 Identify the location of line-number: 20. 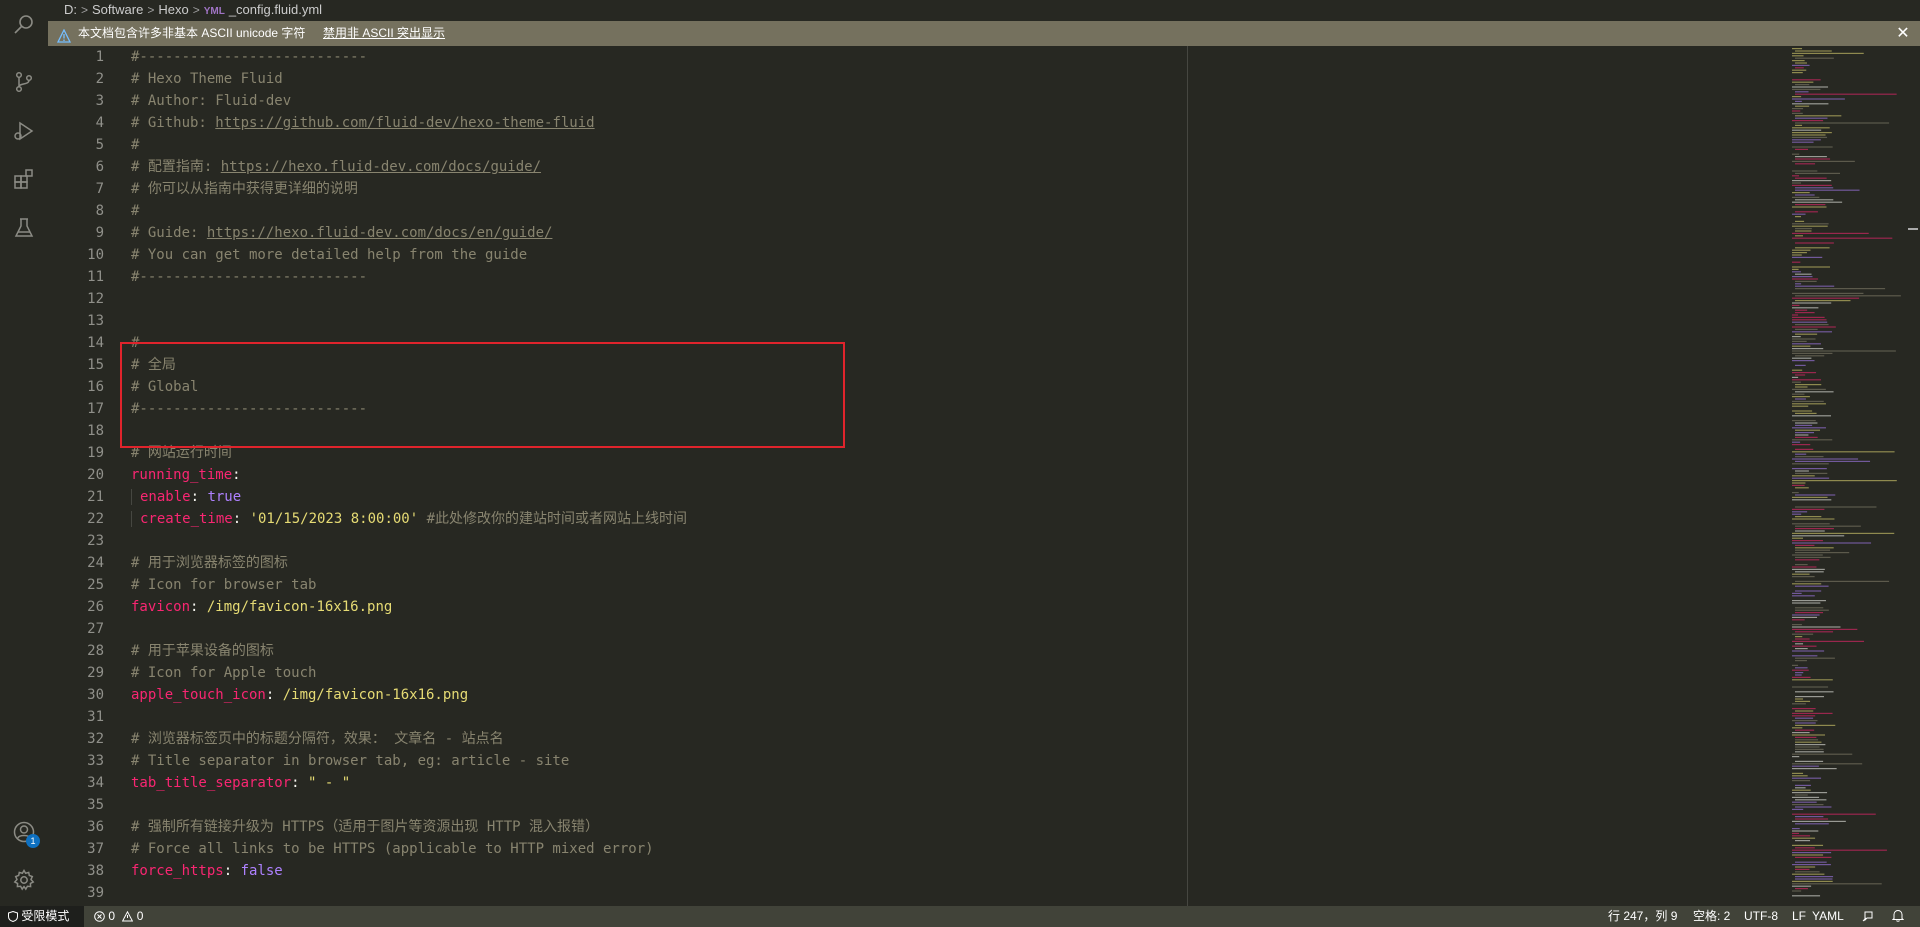
(95, 475).